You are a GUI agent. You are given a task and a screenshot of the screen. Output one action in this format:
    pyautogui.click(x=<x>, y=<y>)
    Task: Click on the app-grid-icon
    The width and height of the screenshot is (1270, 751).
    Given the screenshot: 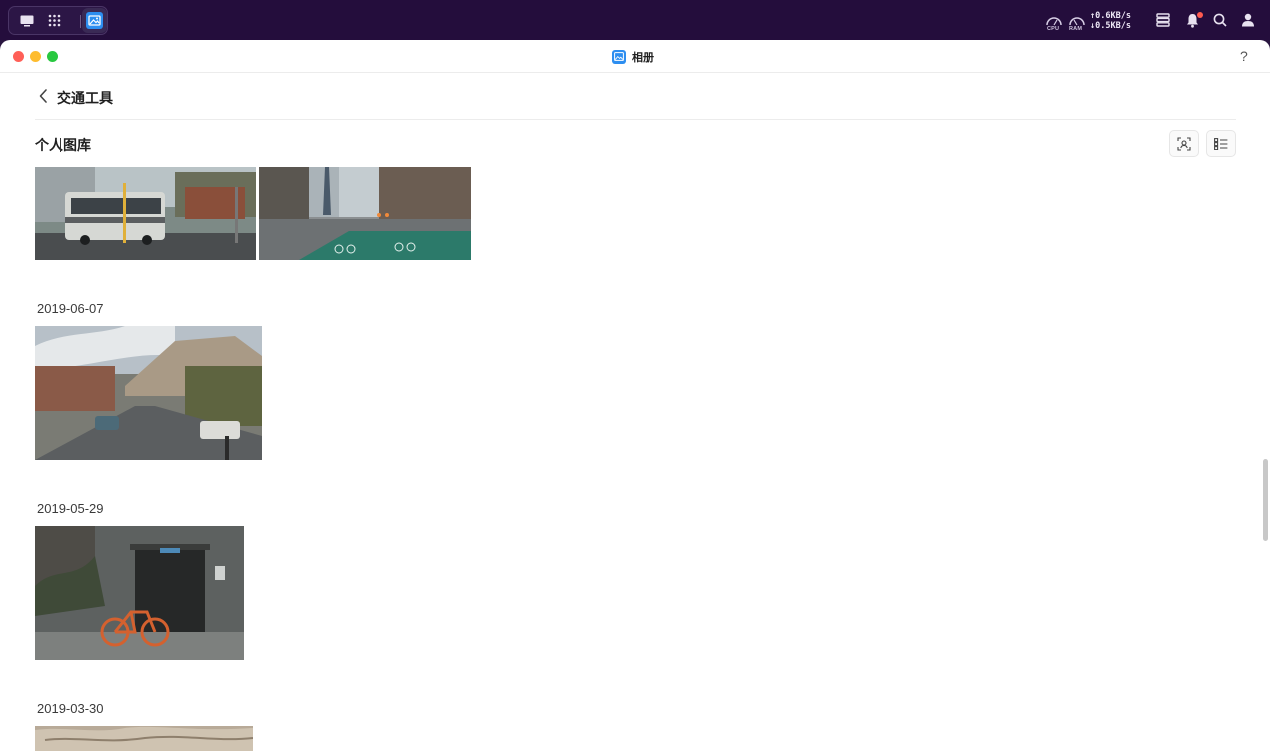 What is the action you would take?
    pyautogui.click(x=54, y=20)
    